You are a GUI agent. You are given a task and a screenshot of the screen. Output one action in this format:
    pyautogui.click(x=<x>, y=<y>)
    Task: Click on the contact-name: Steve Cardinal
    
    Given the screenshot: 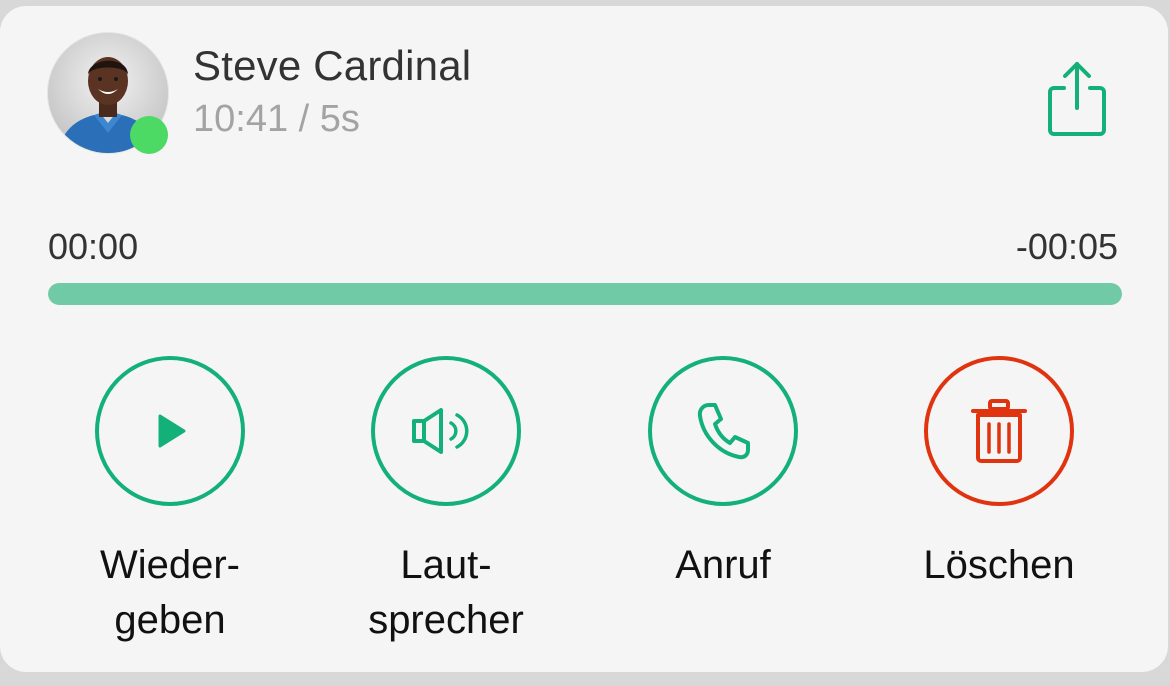 What is the action you would take?
    pyautogui.click(x=332, y=65)
    